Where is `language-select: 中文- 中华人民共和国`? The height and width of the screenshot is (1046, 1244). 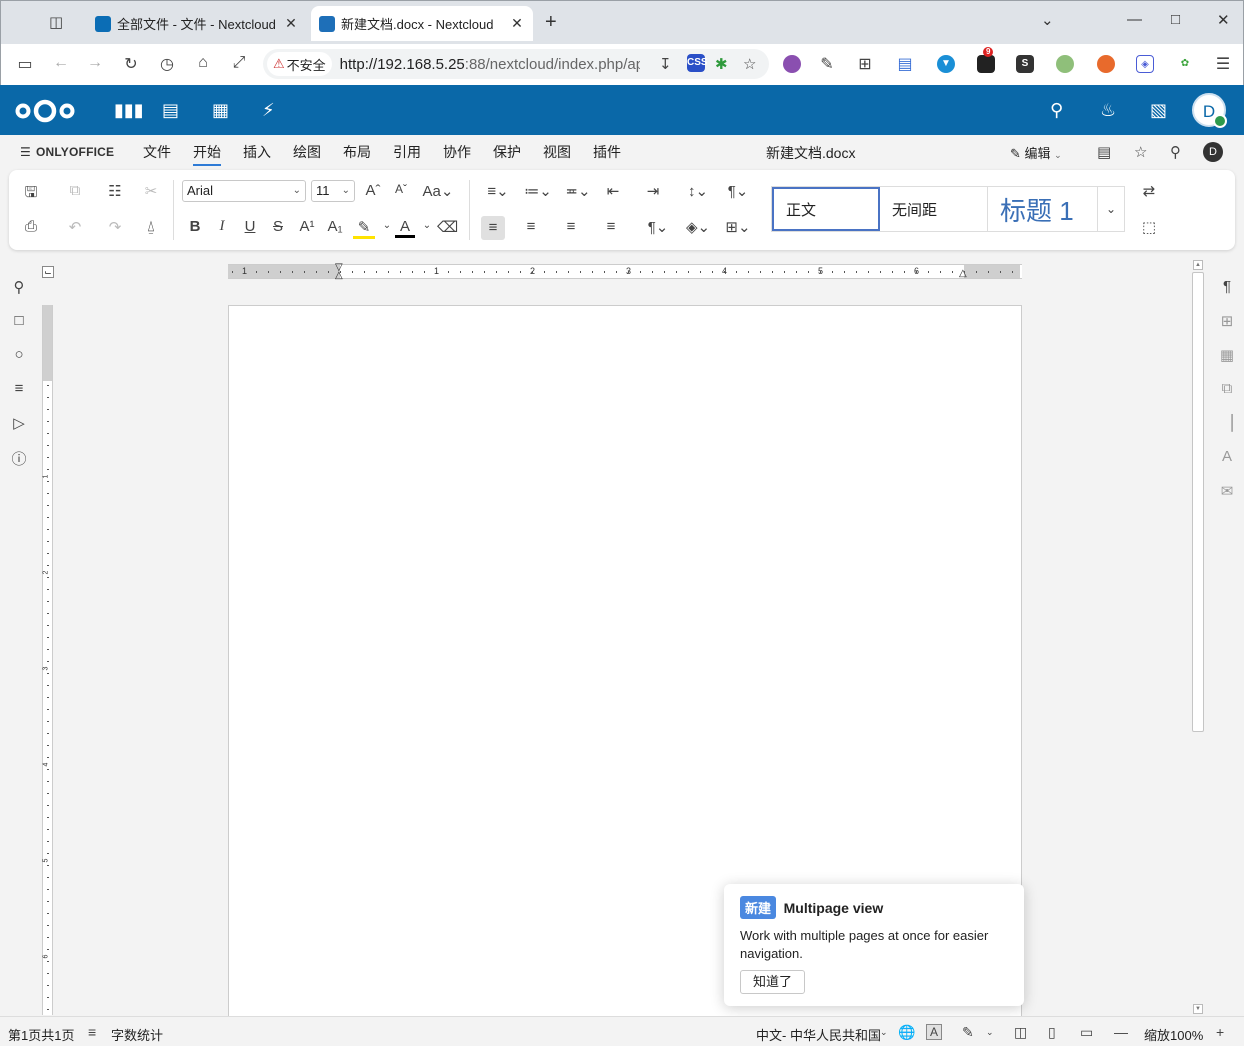 language-select: 中文- 中华人民共和国 is located at coordinates (818, 1034).